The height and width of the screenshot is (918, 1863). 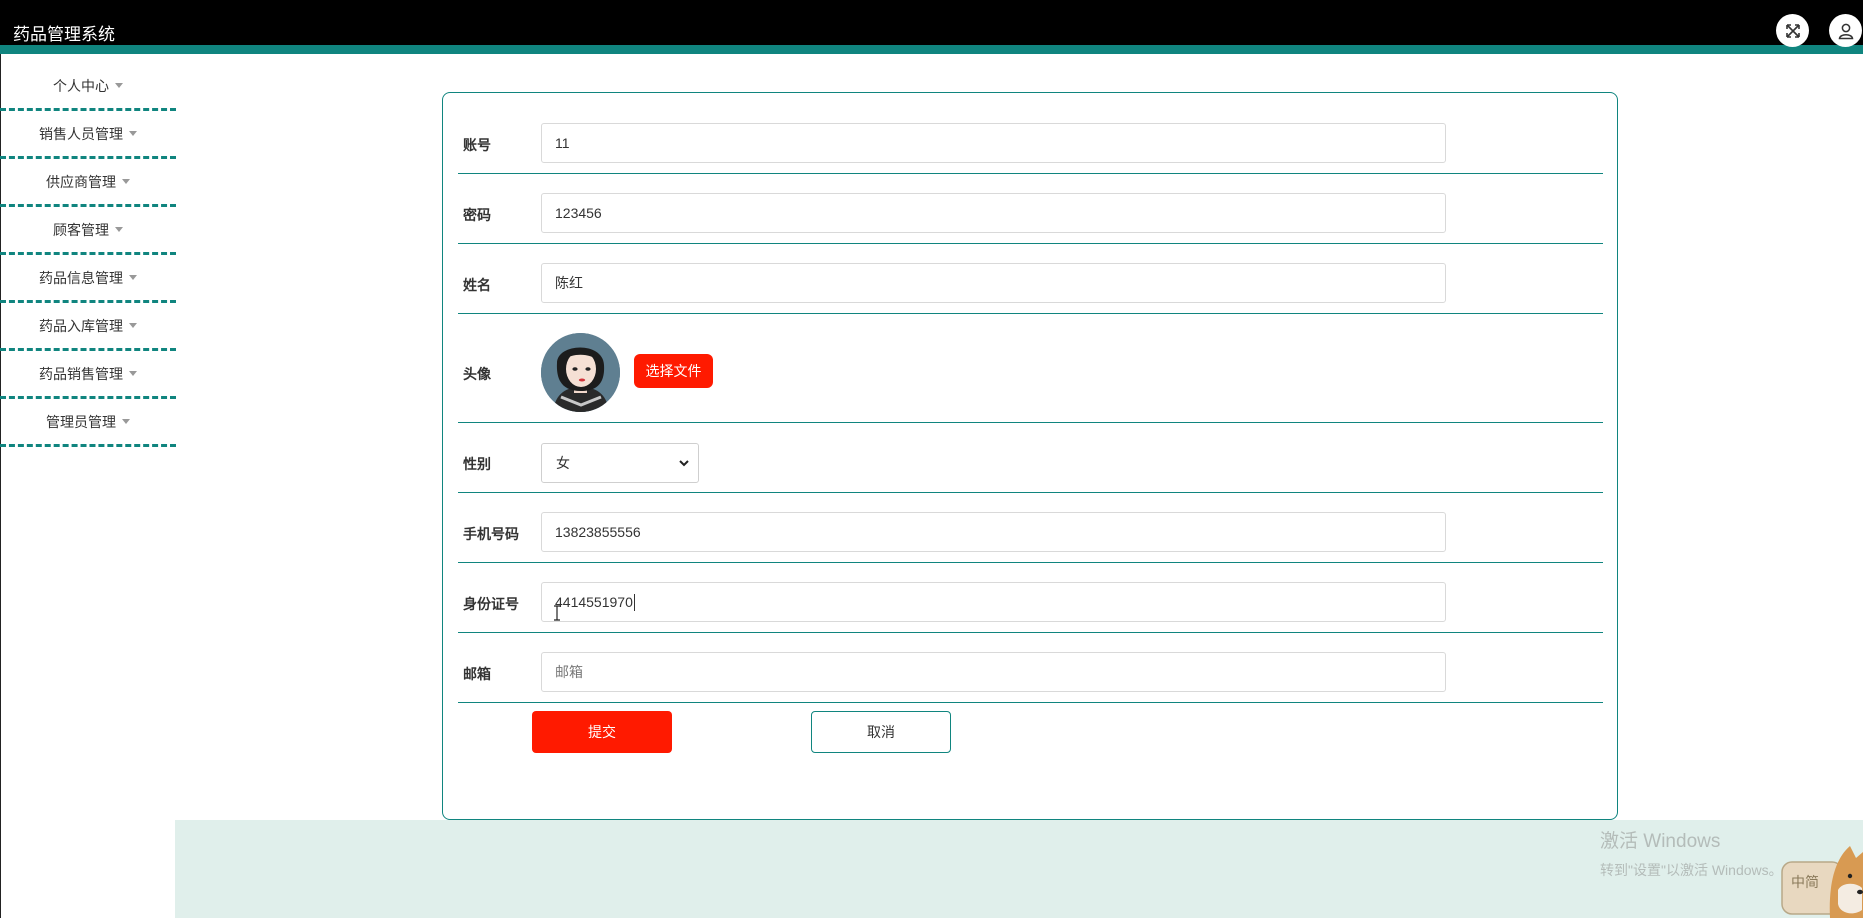 What do you see at coordinates (81, 85) in the screenshot?
I see `sidebar-item-label: 个人中心` at bounding box center [81, 85].